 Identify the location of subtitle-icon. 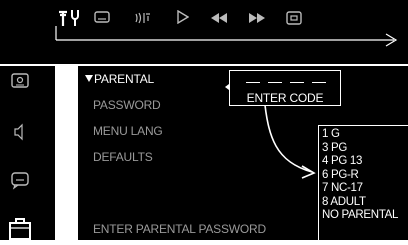
(21, 181).